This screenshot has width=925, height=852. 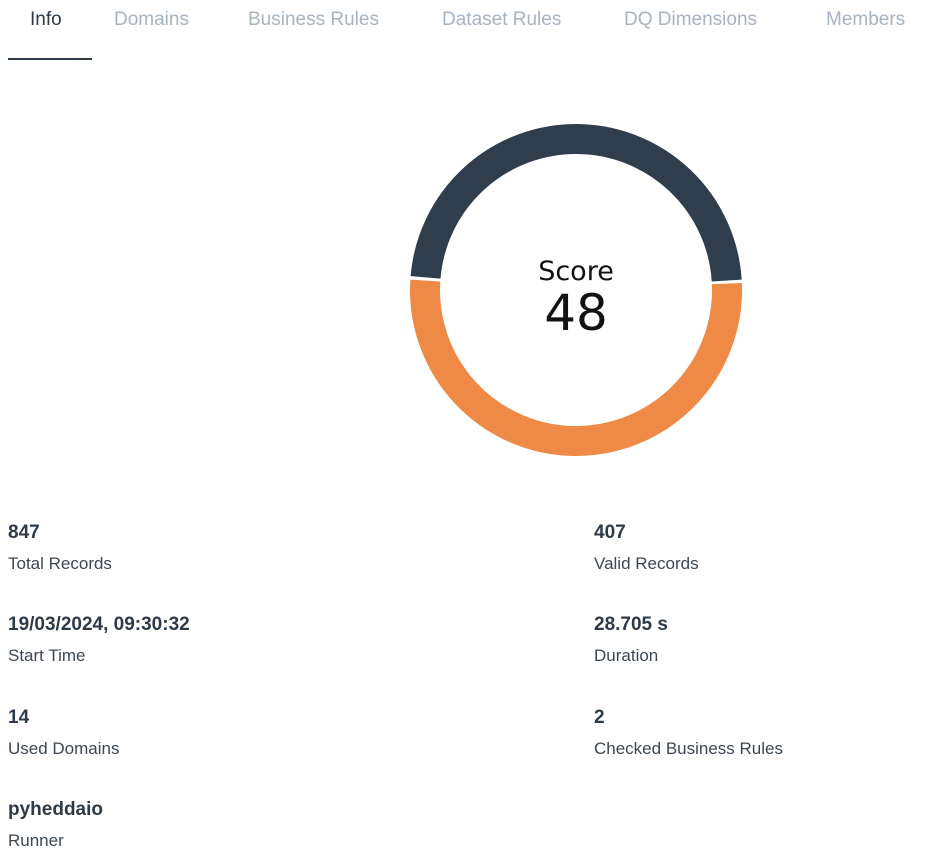 What do you see at coordinates (631, 640) in the screenshot?
I see `stat-duration: 28.705 s Duration` at bounding box center [631, 640].